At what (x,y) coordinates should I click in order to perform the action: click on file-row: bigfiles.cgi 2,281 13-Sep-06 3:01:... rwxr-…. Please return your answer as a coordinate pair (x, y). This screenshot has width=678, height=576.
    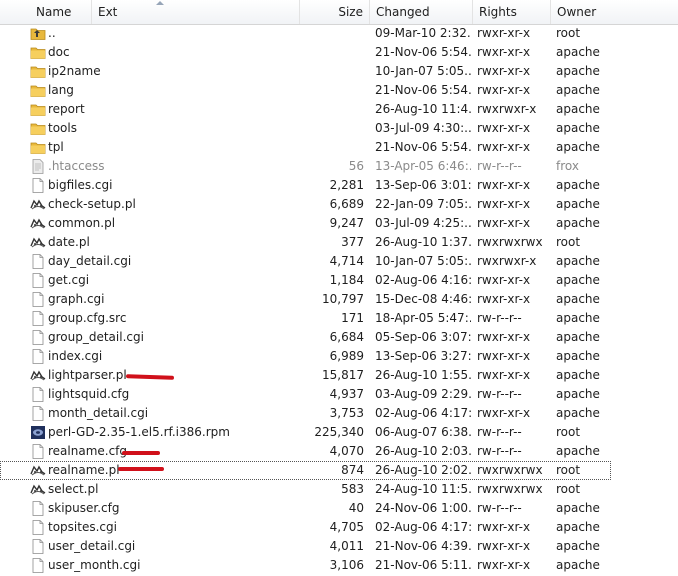
    Looking at the image, I should click on (339, 185).